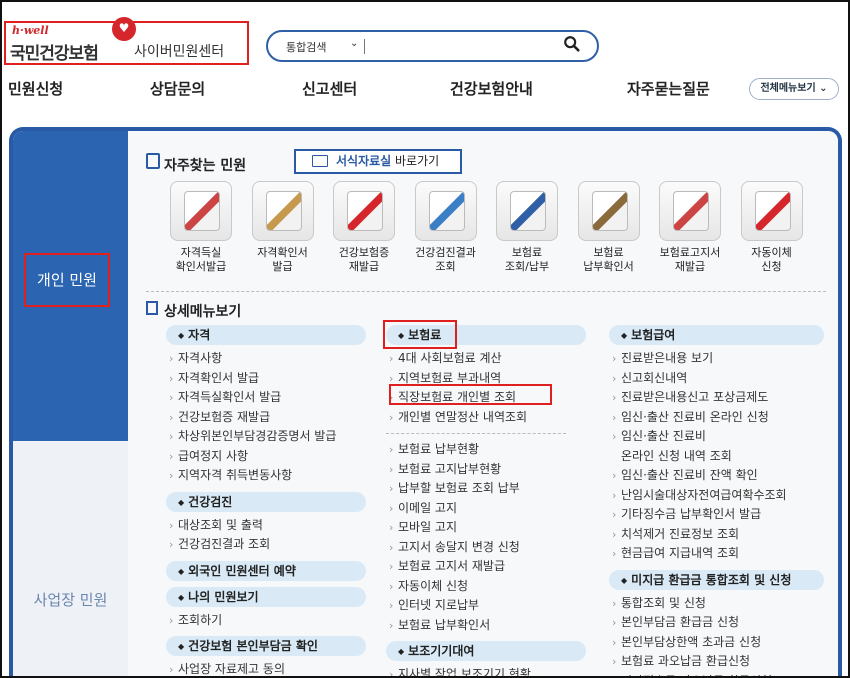 This screenshot has height=678, width=850. Describe the element at coordinates (203, 312) in the screenshot. I see `details-title: 상세메뉴보기` at that location.